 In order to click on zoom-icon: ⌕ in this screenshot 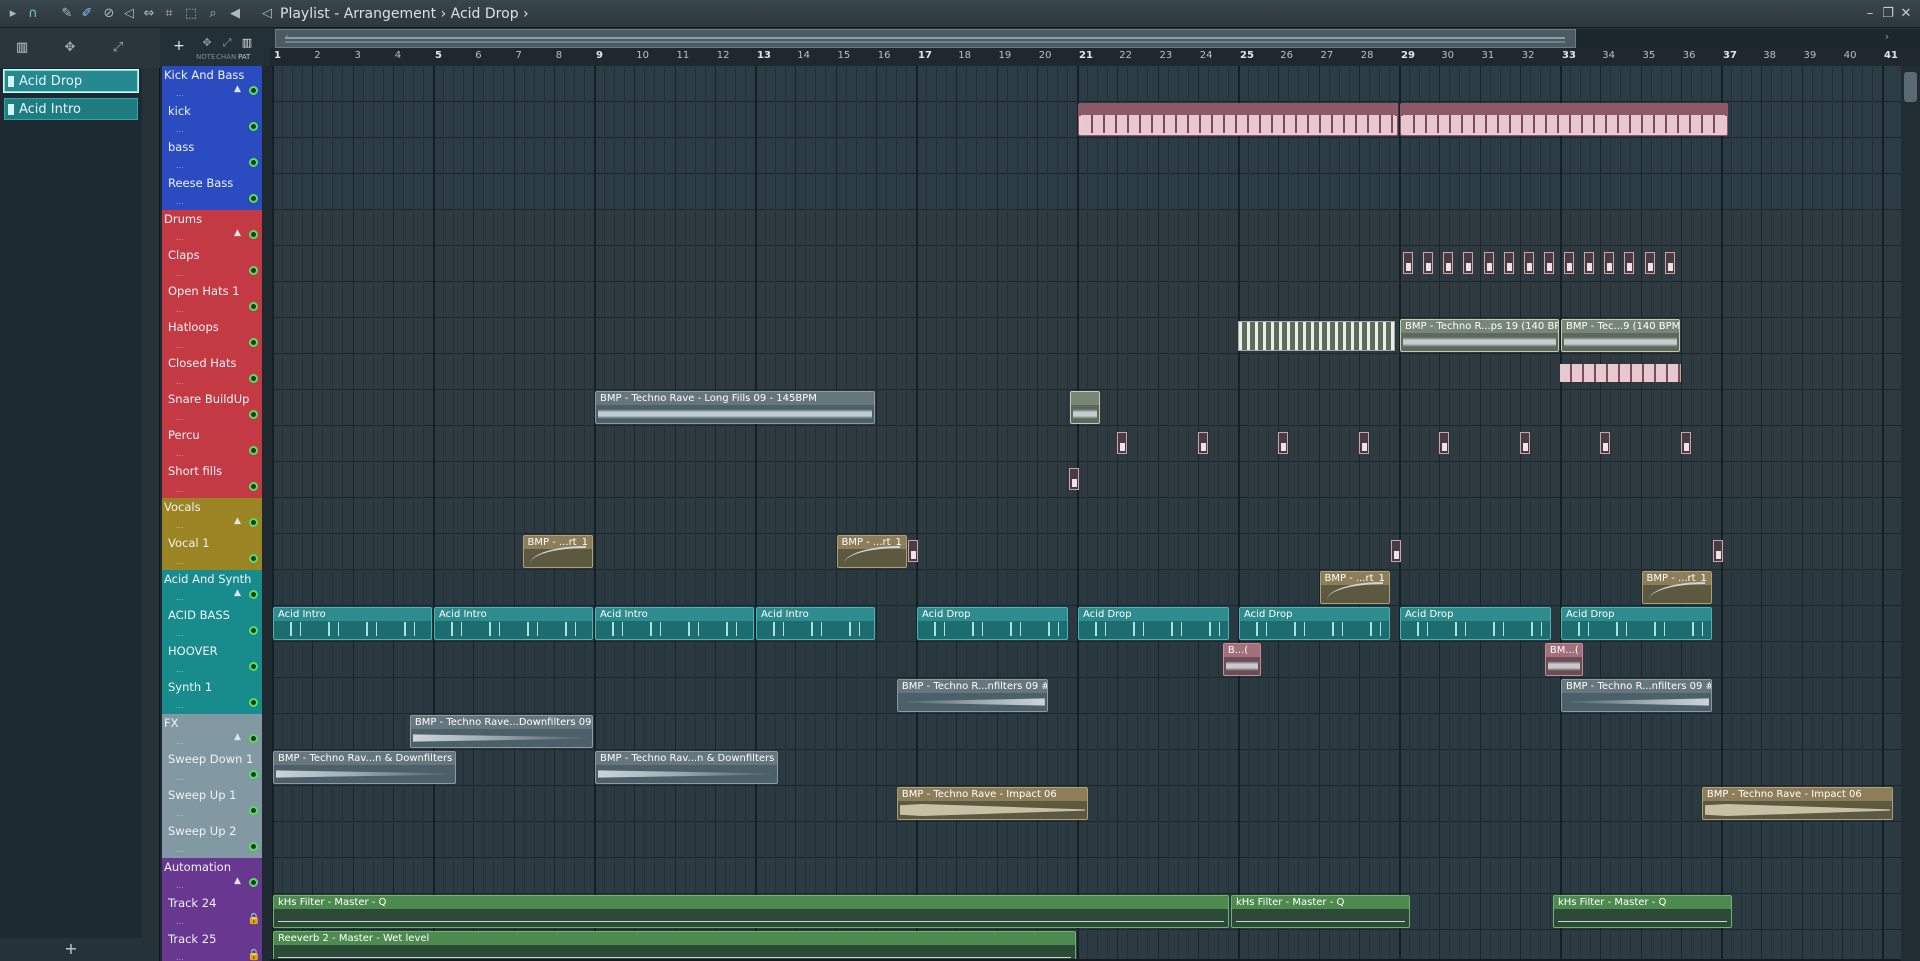, I will do `click(213, 14)`.